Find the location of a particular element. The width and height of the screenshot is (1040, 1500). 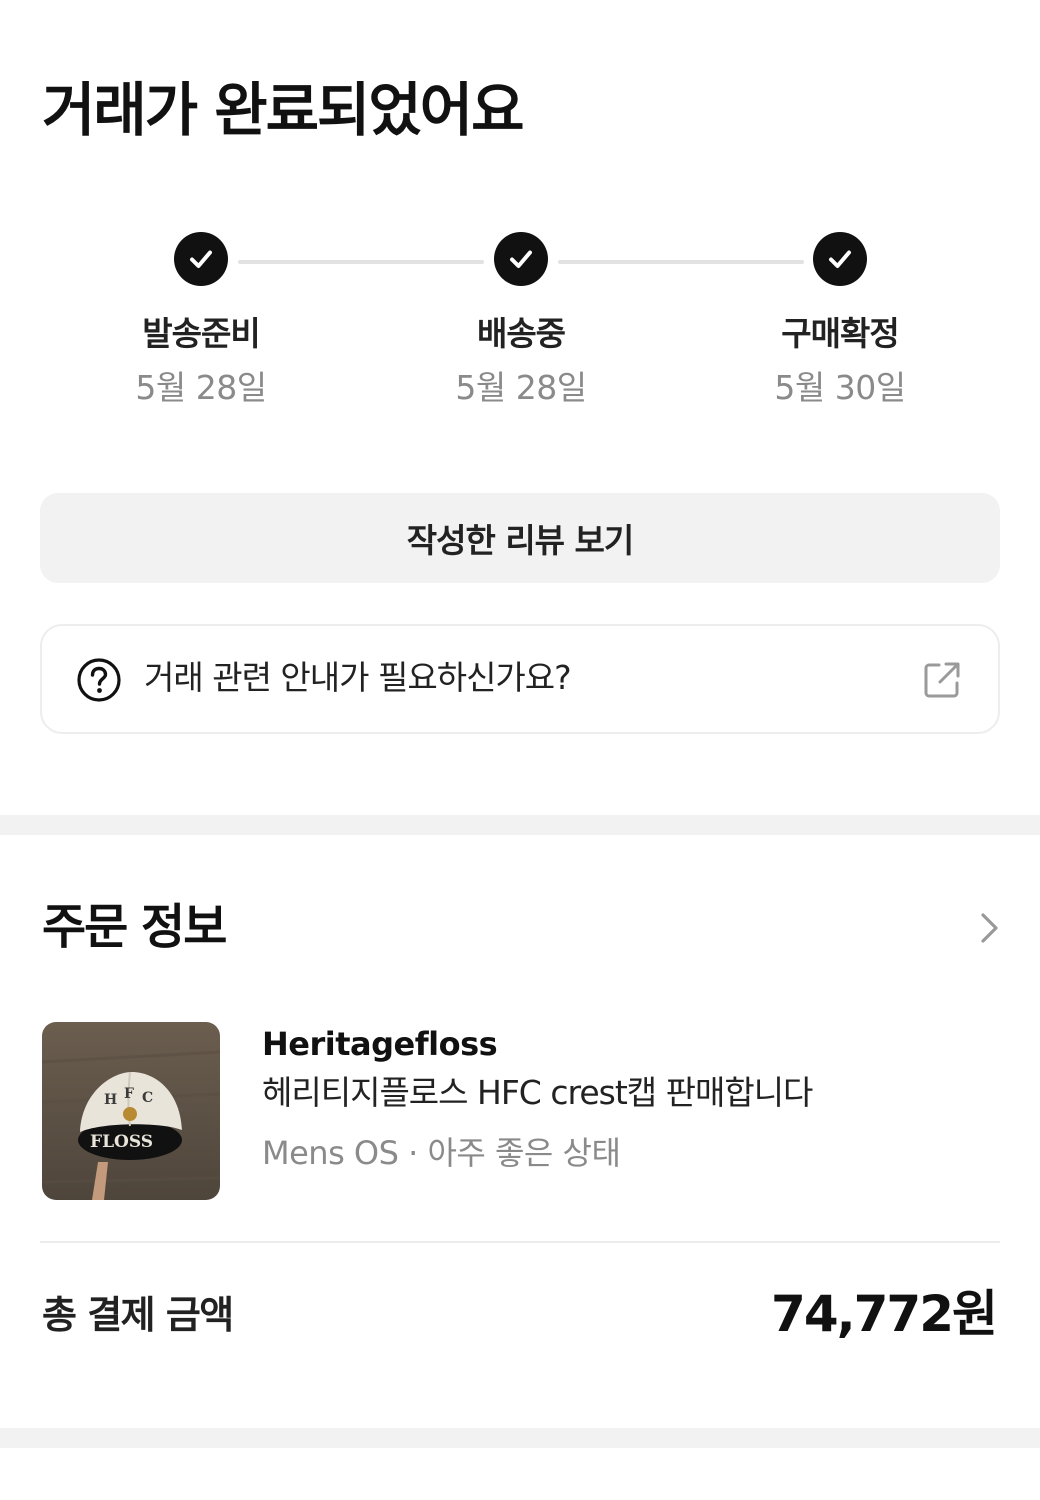

step-ready: 발송준비 5월 28일 is located at coordinates (201, 321).